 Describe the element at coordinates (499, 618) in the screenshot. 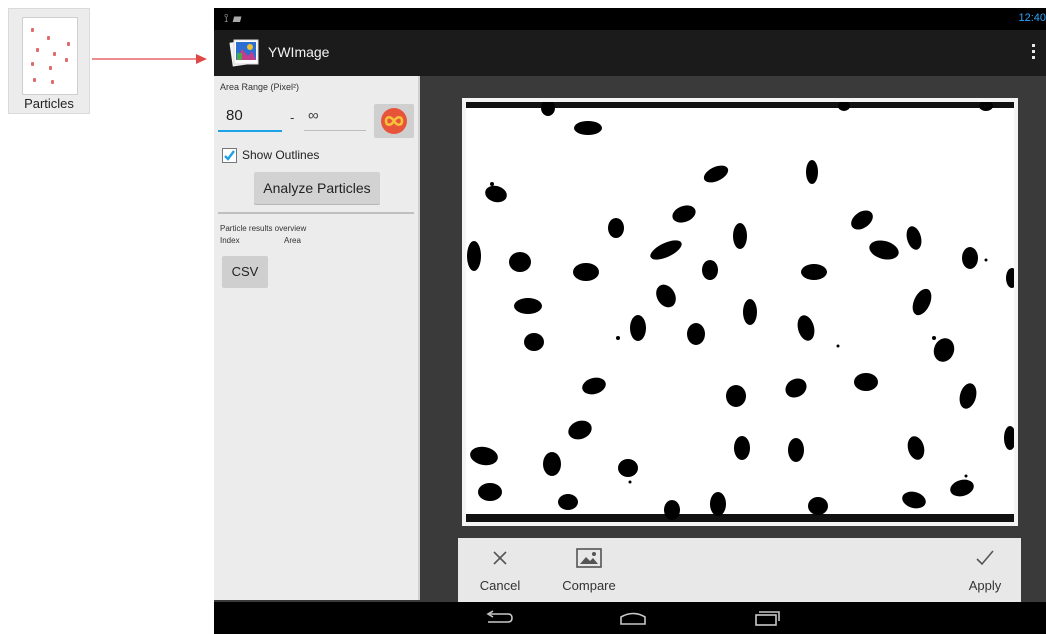

I see `back-icon` at that location.